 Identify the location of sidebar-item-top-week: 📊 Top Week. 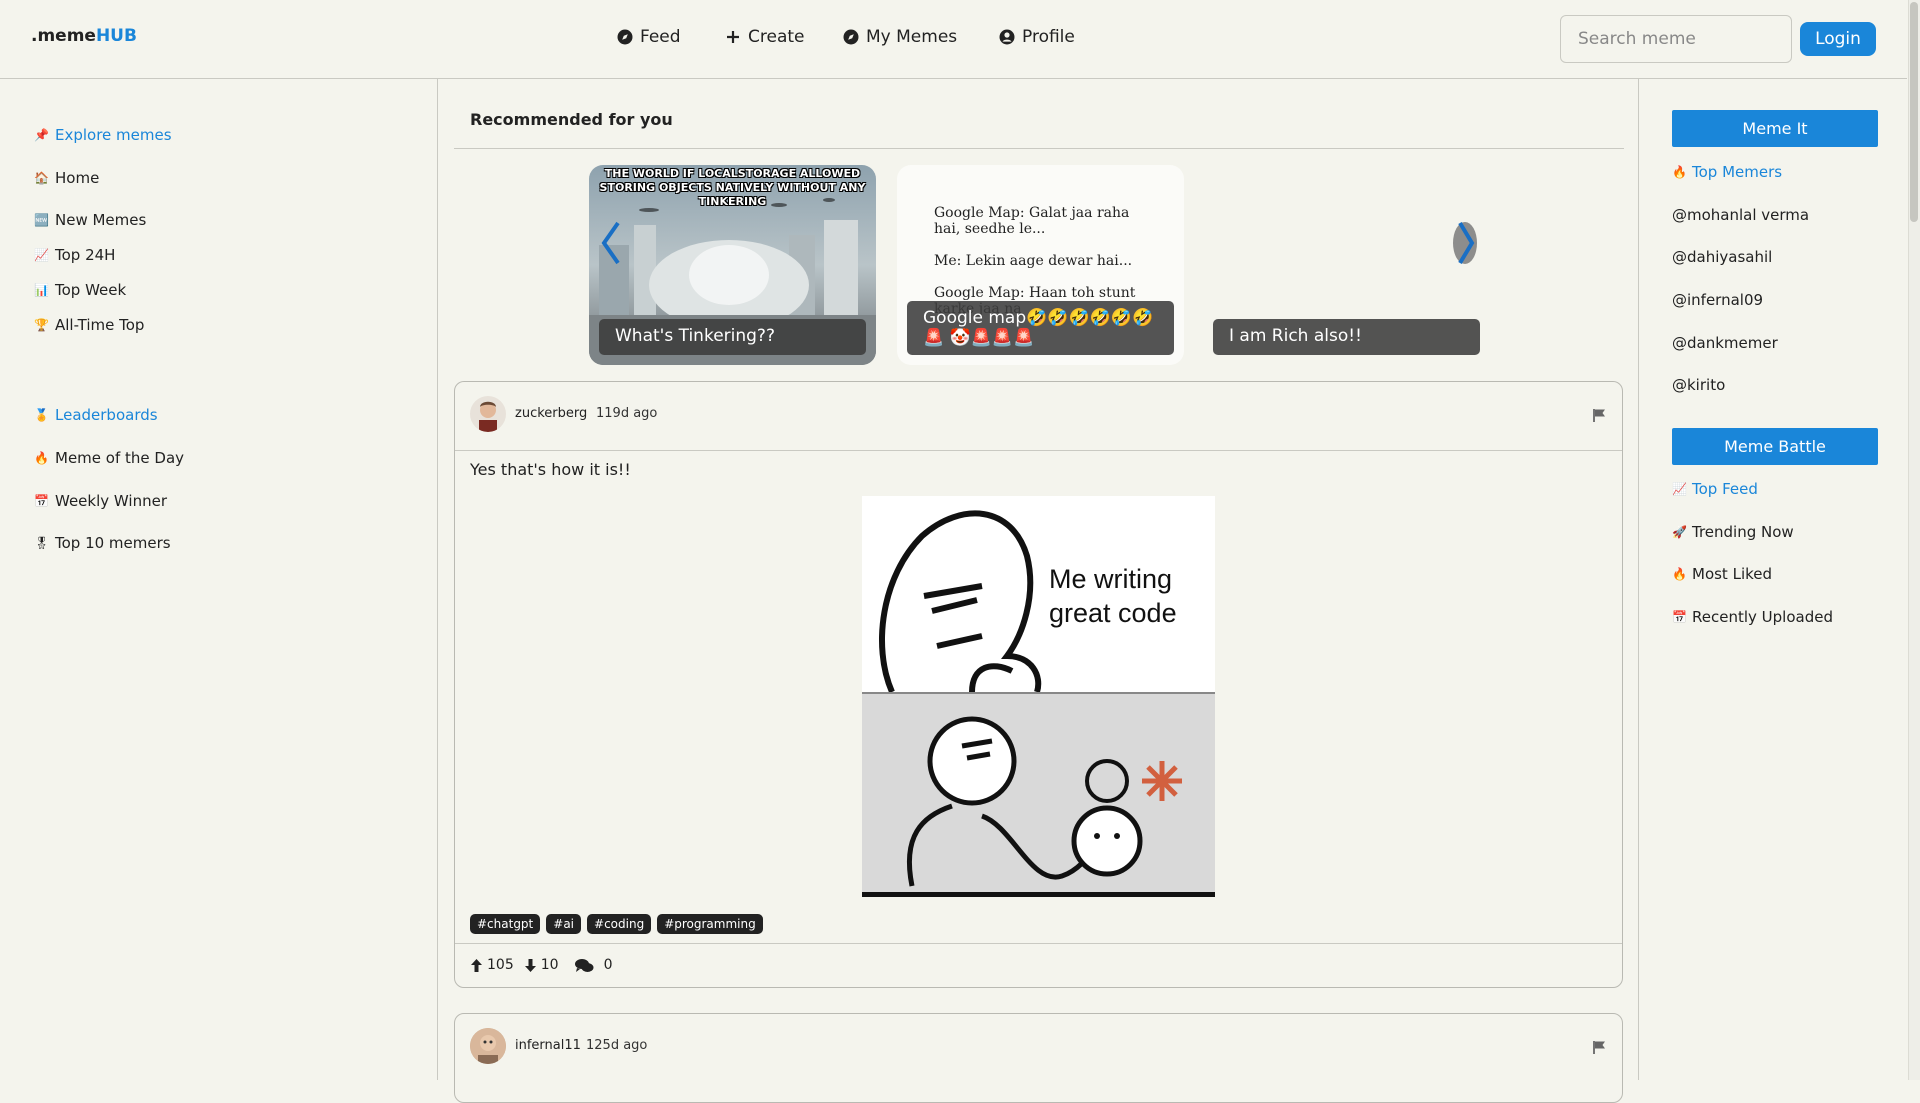
(80, 290).